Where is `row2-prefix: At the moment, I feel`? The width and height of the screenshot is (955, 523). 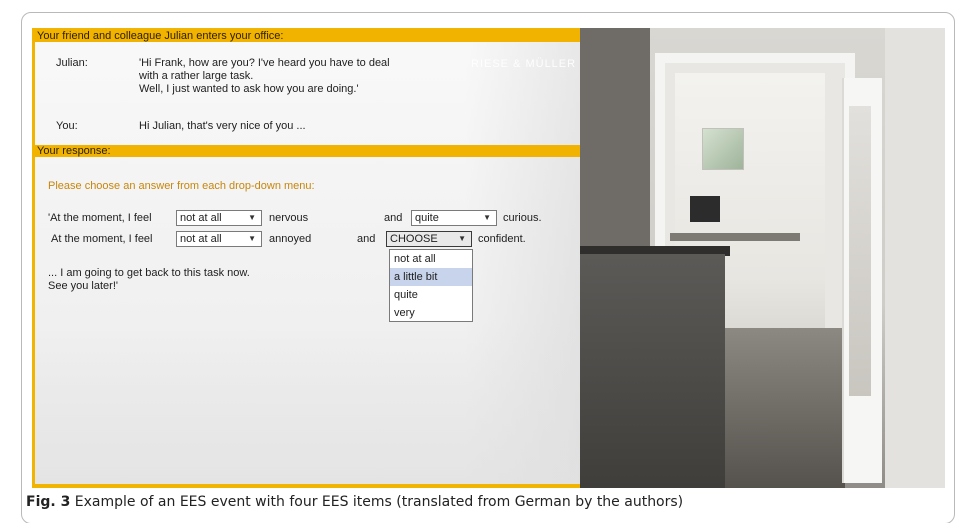 row2-prefix: At the moment, I feel is located at coordinates (102, 239).